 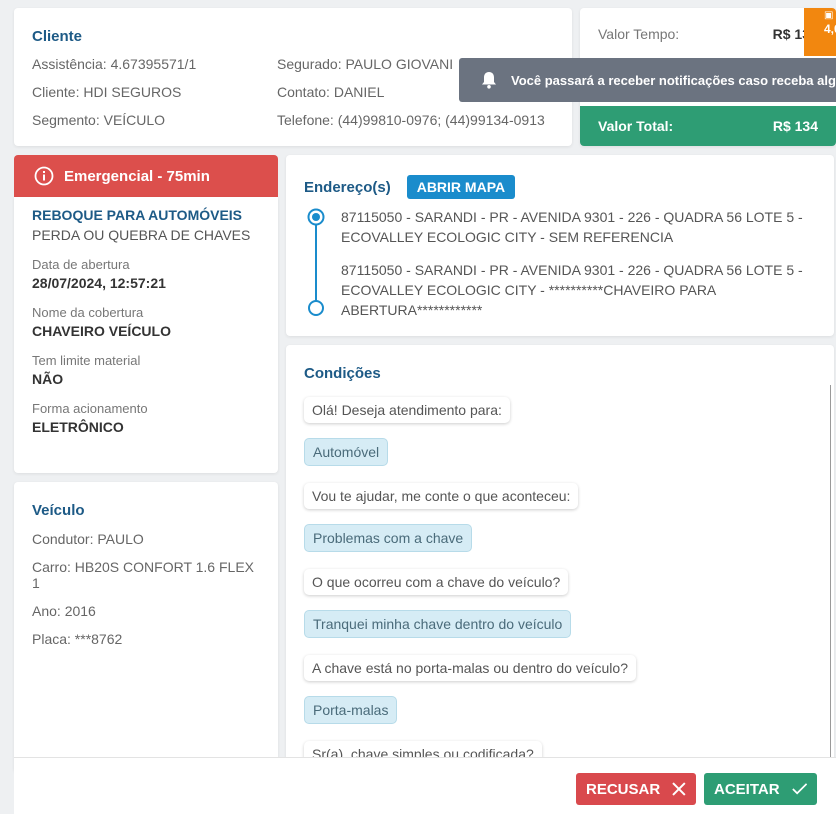 What do you see at coordinates (78, 427) in the screenshot?
I see `forma-acionamento-value: ELETRÔNICO` at bounding box center [78, 427].